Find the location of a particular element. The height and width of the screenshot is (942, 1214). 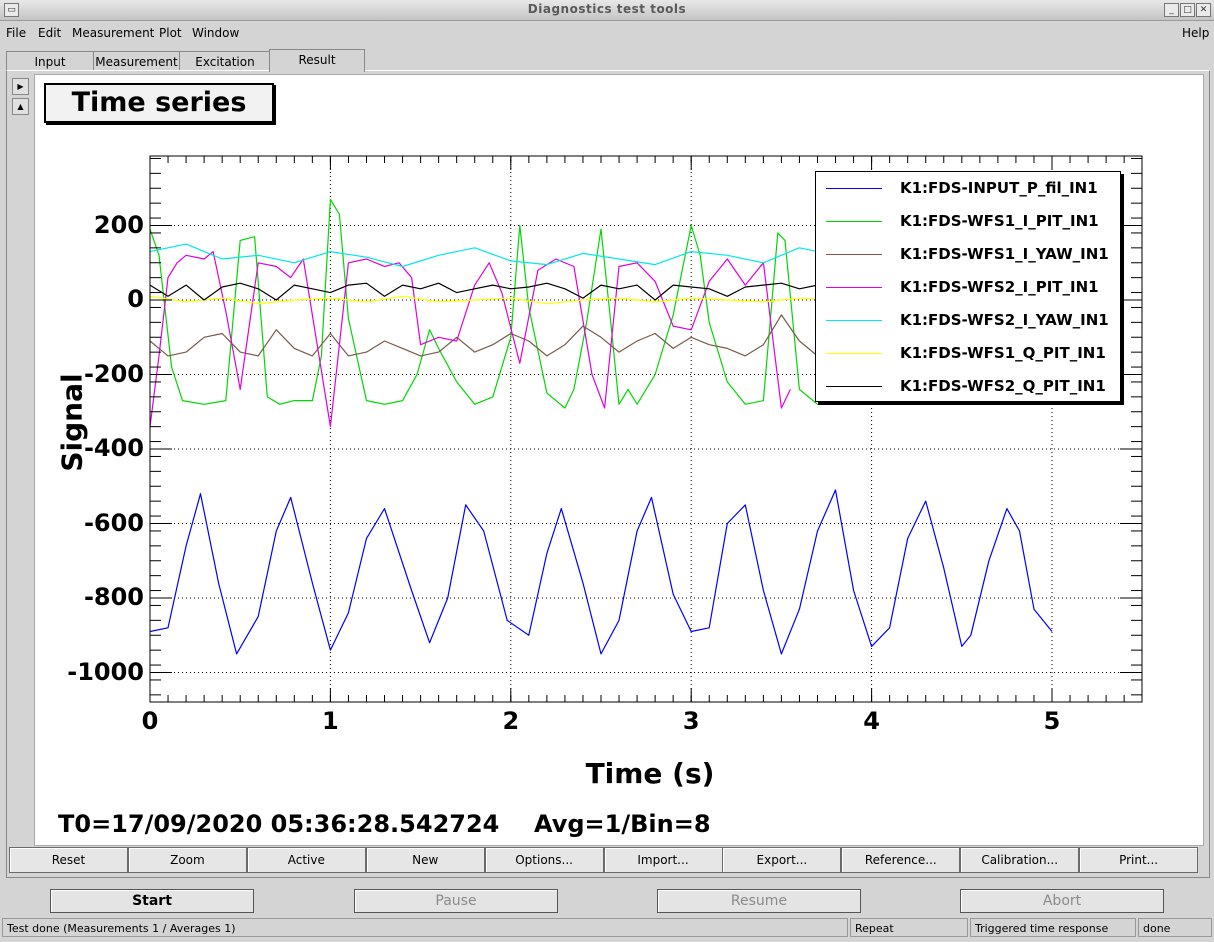

legend-label: K1:FDS-WFS1_I_YAW_IN1 is located at coordinates (1004, 254).